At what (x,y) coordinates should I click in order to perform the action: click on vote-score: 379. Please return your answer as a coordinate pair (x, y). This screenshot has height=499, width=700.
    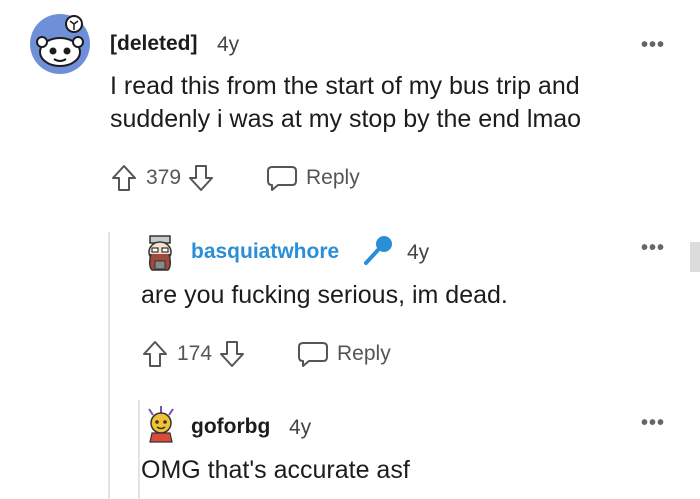
    Looking at the image, I should click on (164, 177).